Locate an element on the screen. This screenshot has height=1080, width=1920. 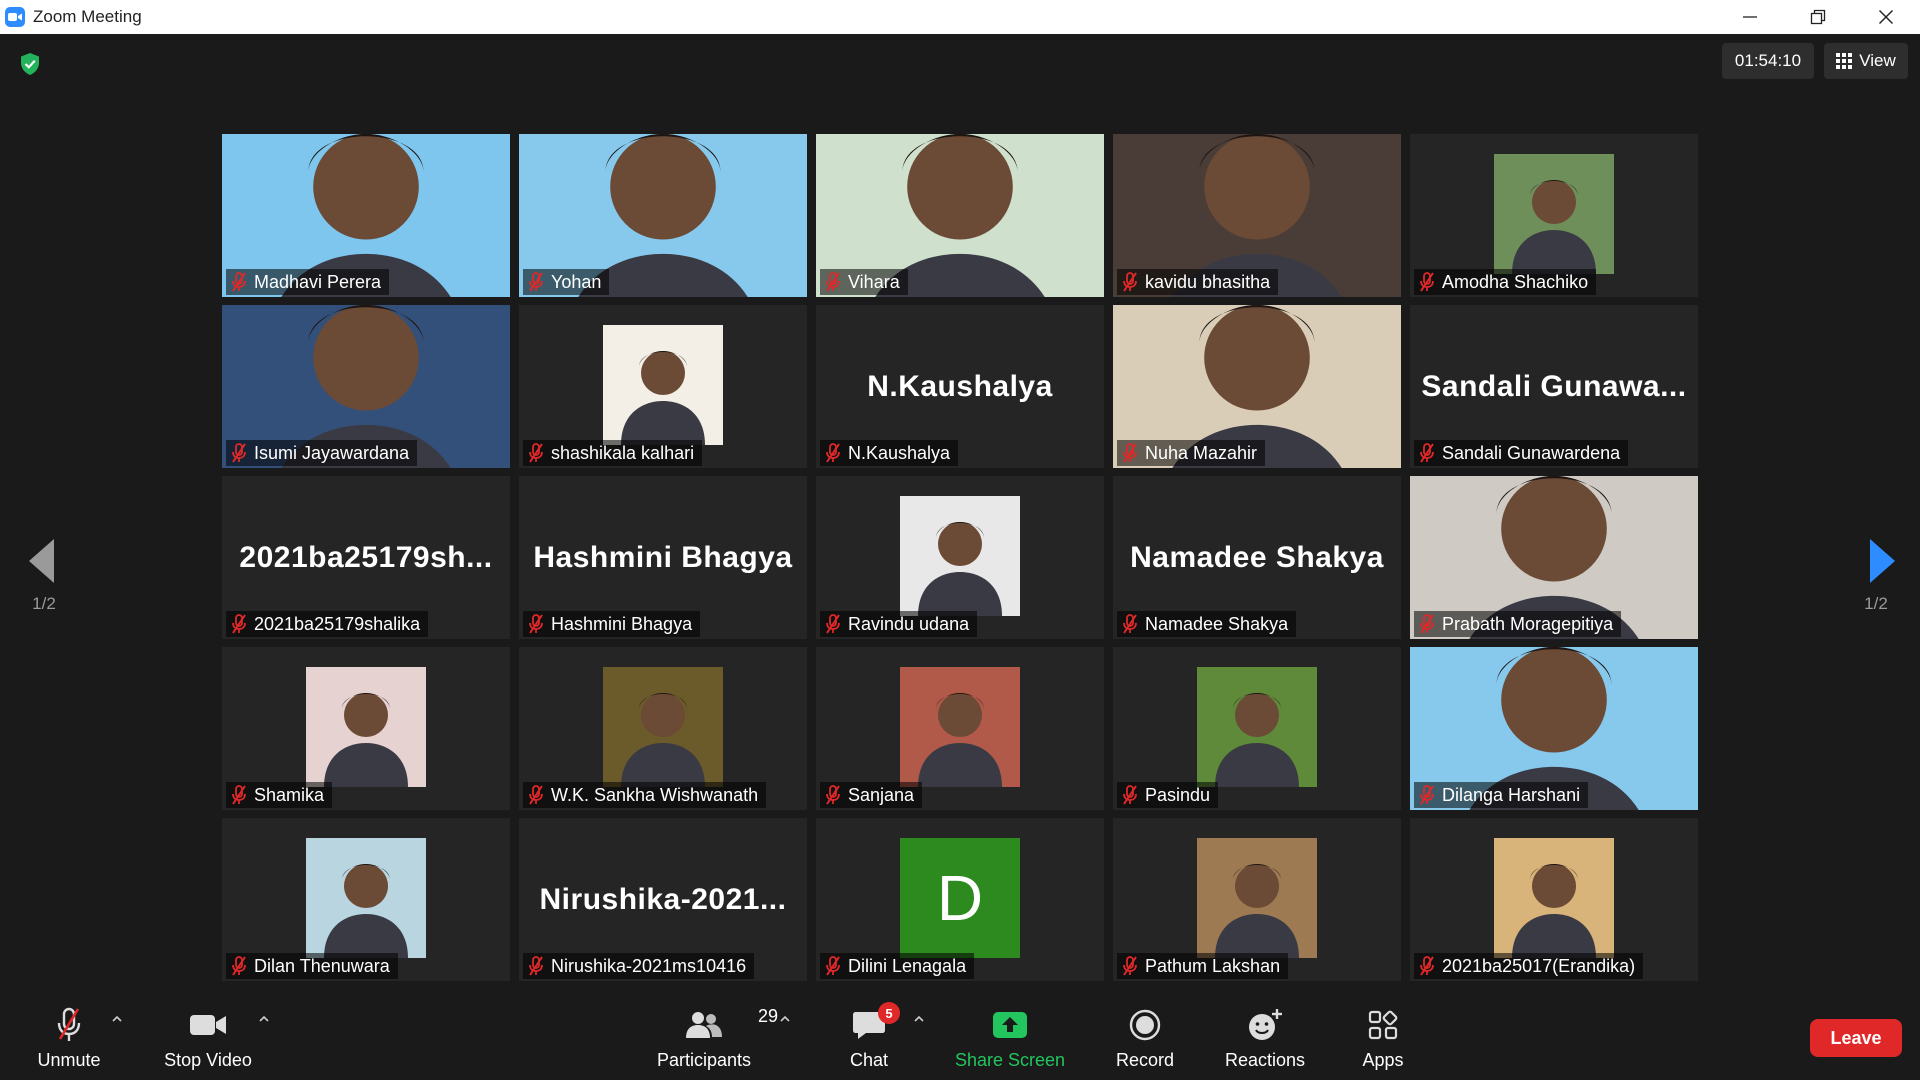
encryption-shield-icon is located at coordinates (30, 64).